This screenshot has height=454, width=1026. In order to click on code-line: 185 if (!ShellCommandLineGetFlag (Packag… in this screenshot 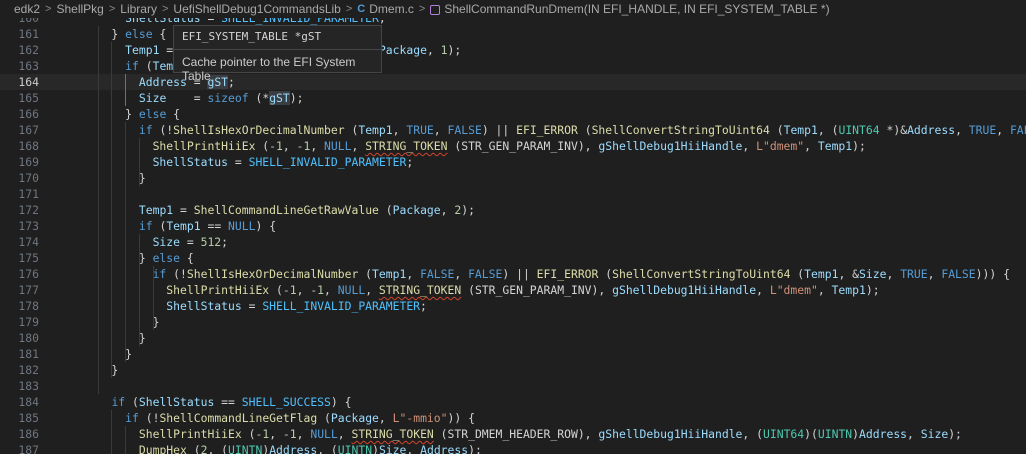, I will do `click(513, 418)`.